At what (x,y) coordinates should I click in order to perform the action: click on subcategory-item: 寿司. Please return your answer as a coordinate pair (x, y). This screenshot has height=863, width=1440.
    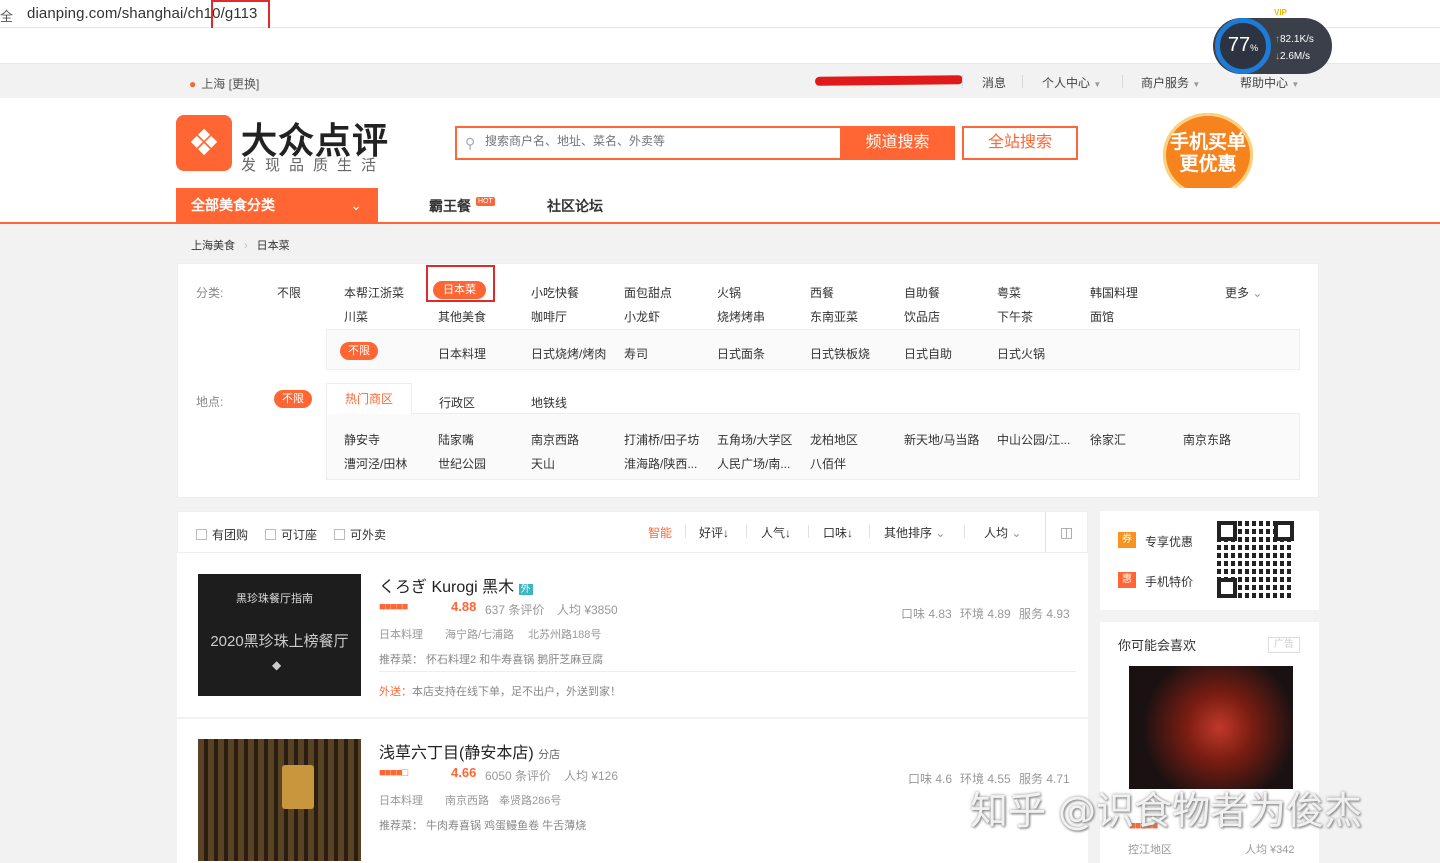
    Looking at the image, I should click on (636, 353).